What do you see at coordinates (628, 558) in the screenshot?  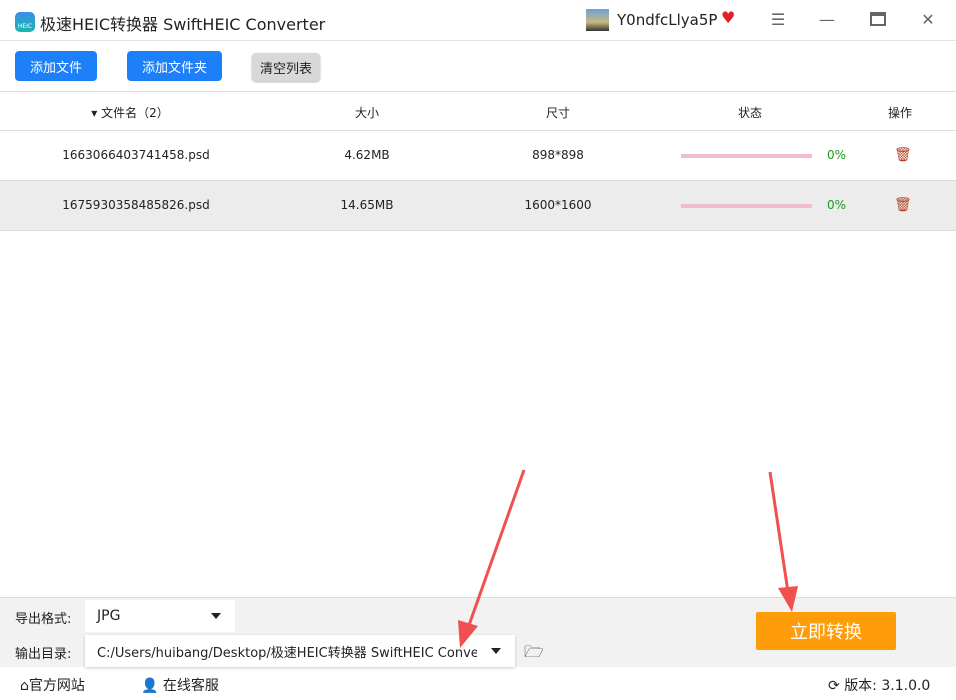 I see `annotation-arrows` at bounding box center [628, 558].